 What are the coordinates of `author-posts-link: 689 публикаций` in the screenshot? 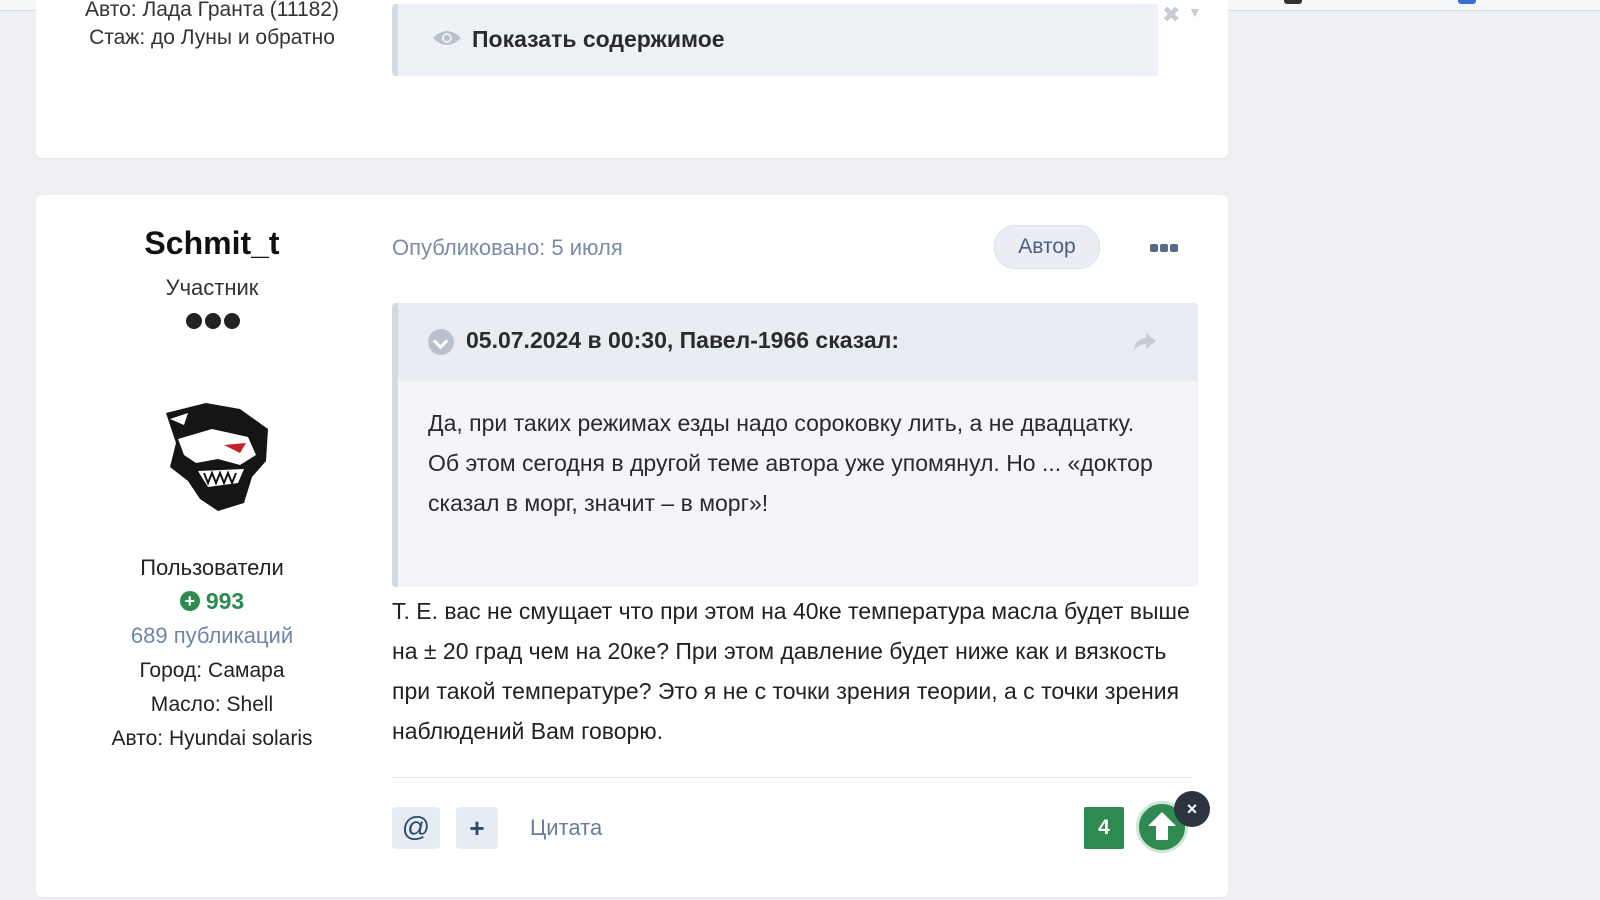 It's located at (212, 636).